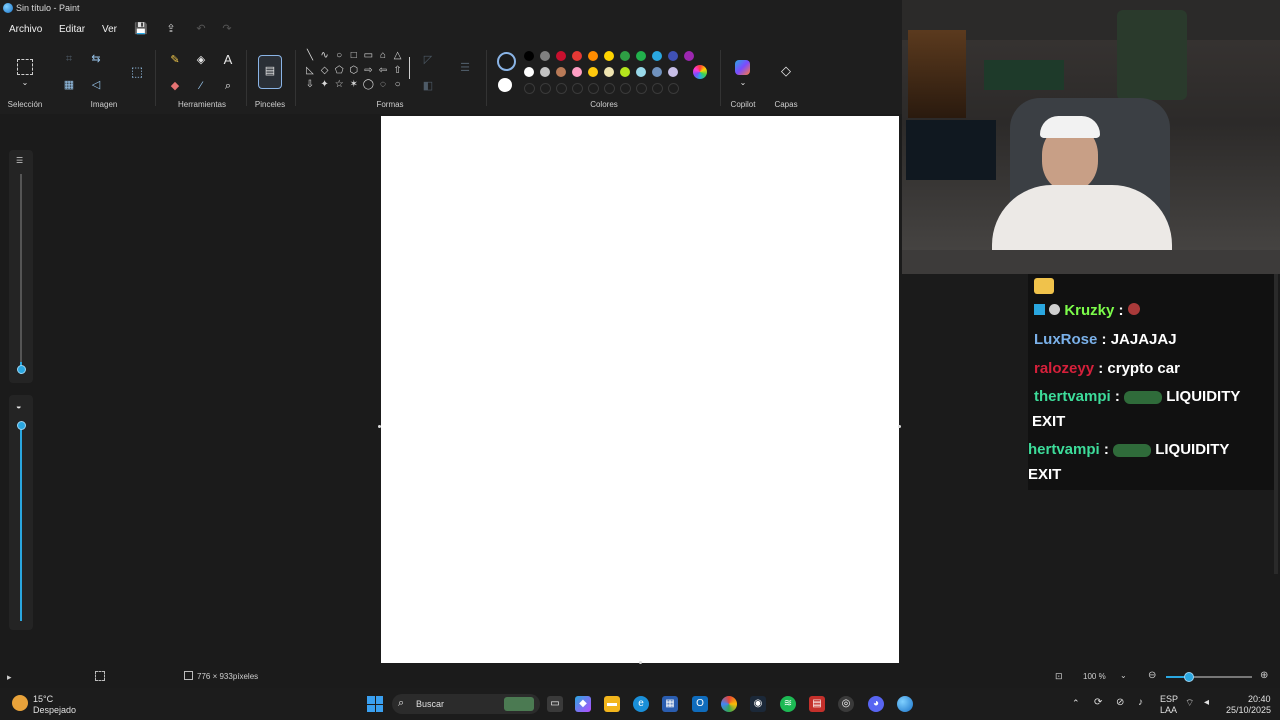  Describe the element at coordinates (72, 29) in the screenshot. I see `menu-edit: Editar` at that location.